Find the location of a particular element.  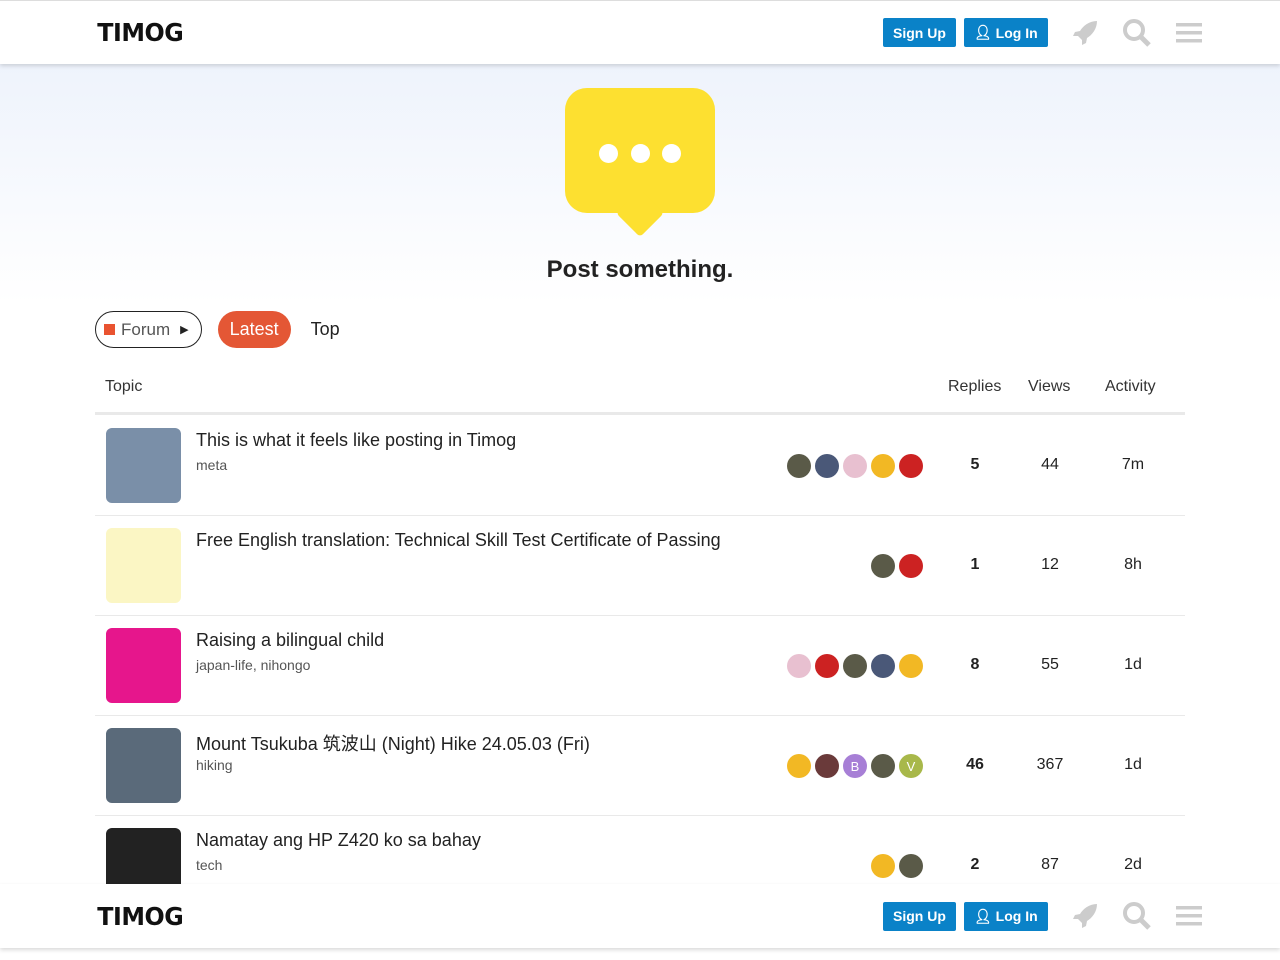

topic-title-link: Raising a bilingual child is located at coordinates (290, 640).